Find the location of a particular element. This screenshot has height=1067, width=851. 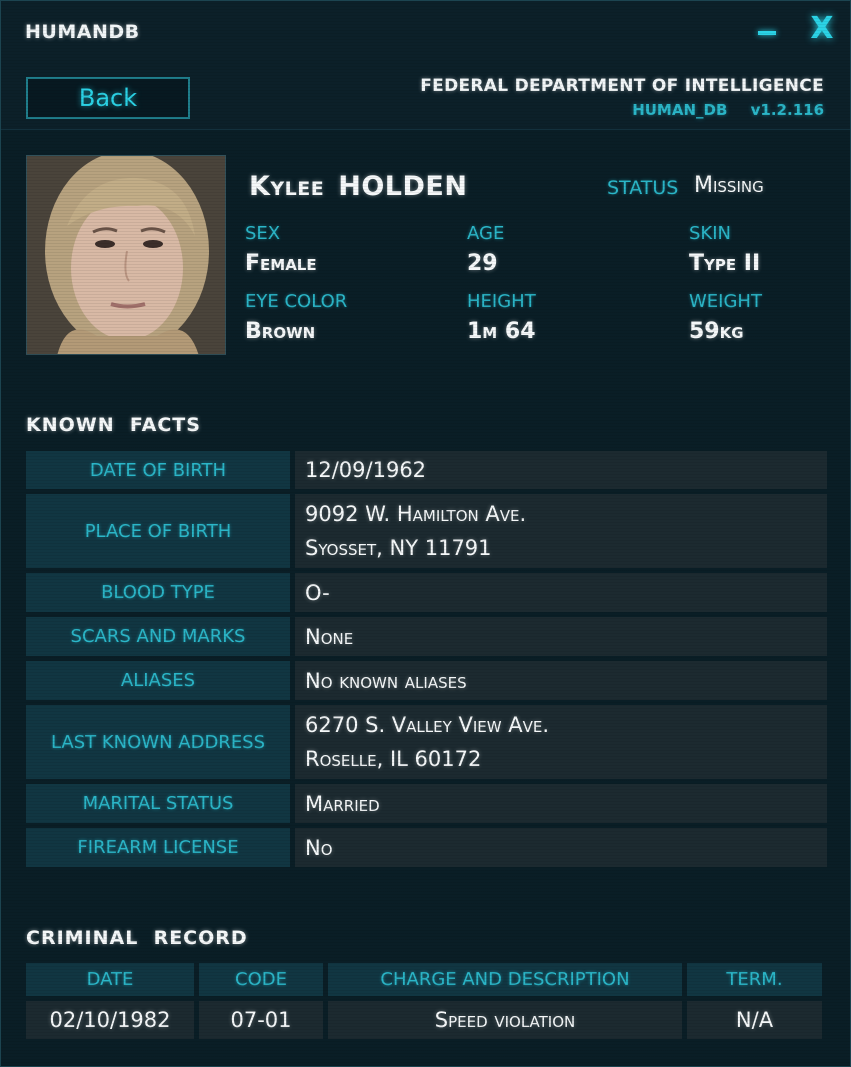

record-term: N/A is located at coordinates (754, 1020).